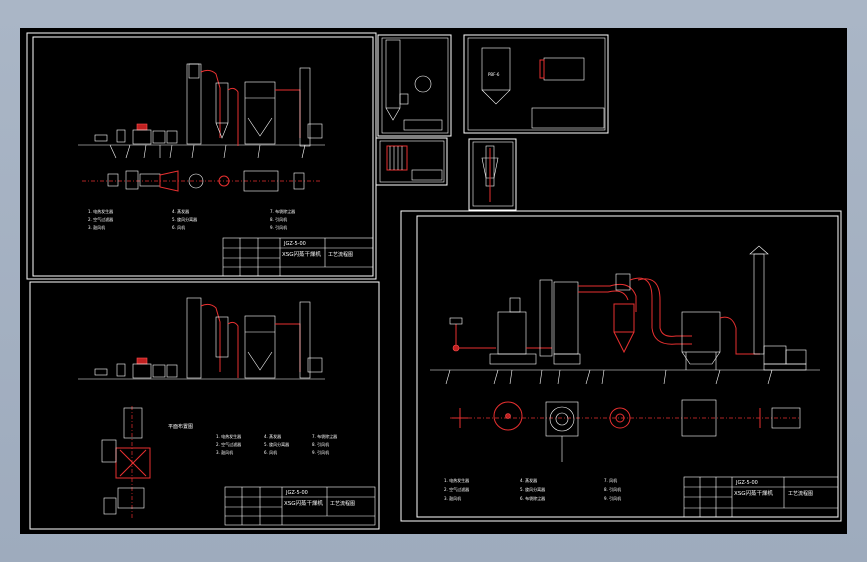  I want to click on sheet-5: PBF-6, so click(536, 84).